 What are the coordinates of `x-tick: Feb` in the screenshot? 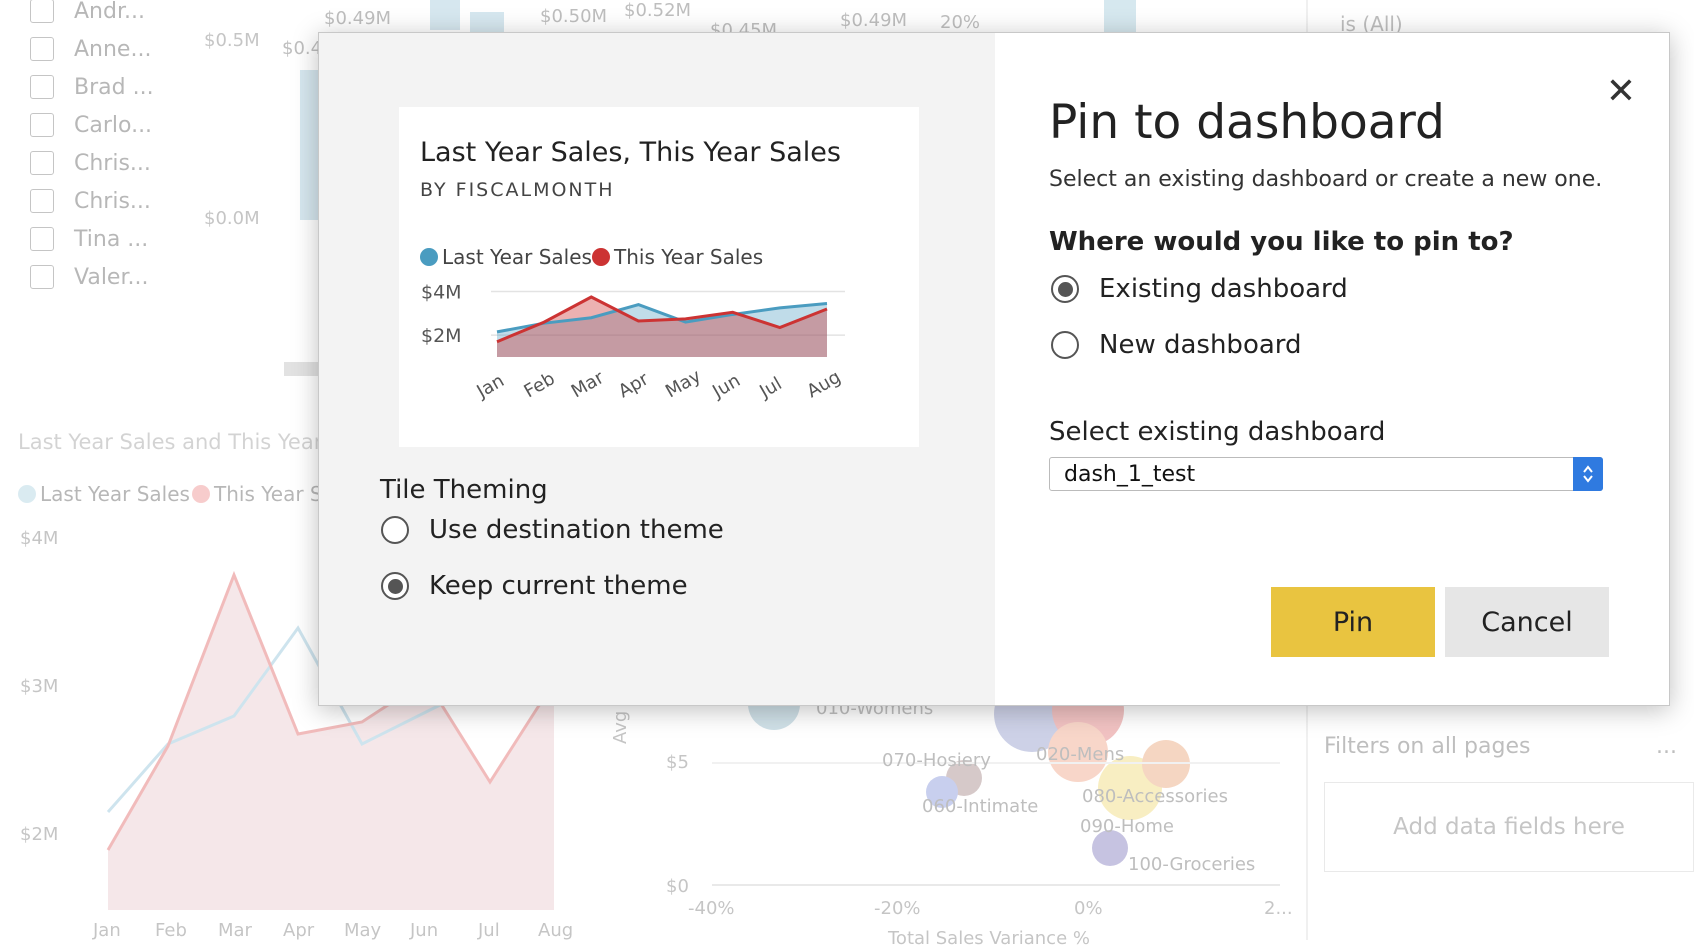 It's located at (171, 930).